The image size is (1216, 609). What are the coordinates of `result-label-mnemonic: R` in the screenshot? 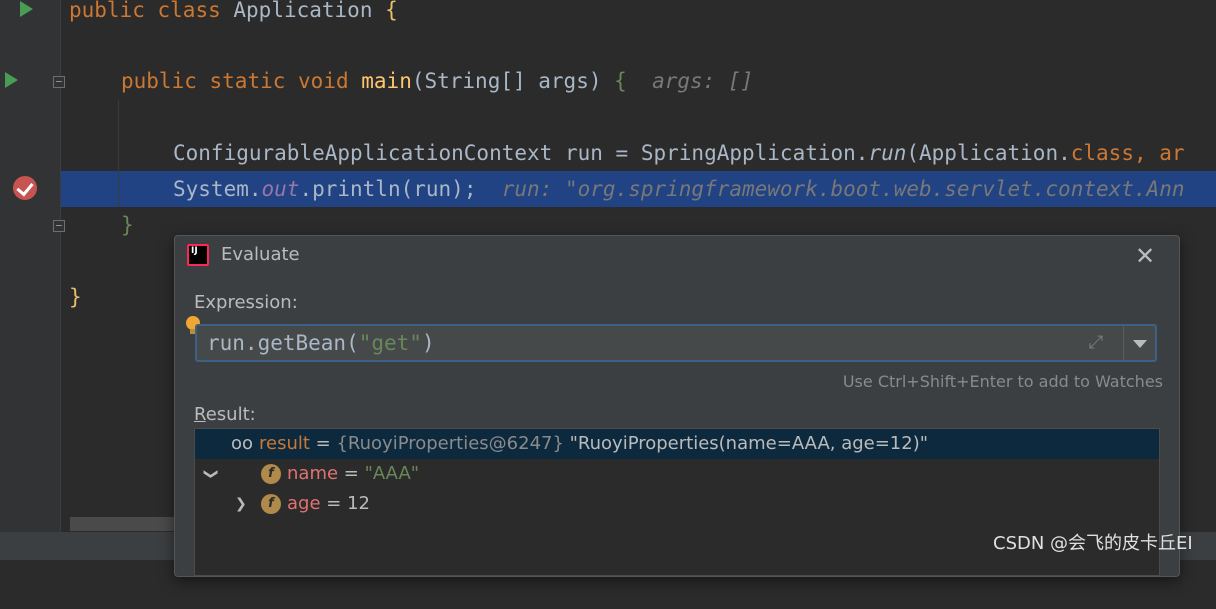 It's located at (200, 414).